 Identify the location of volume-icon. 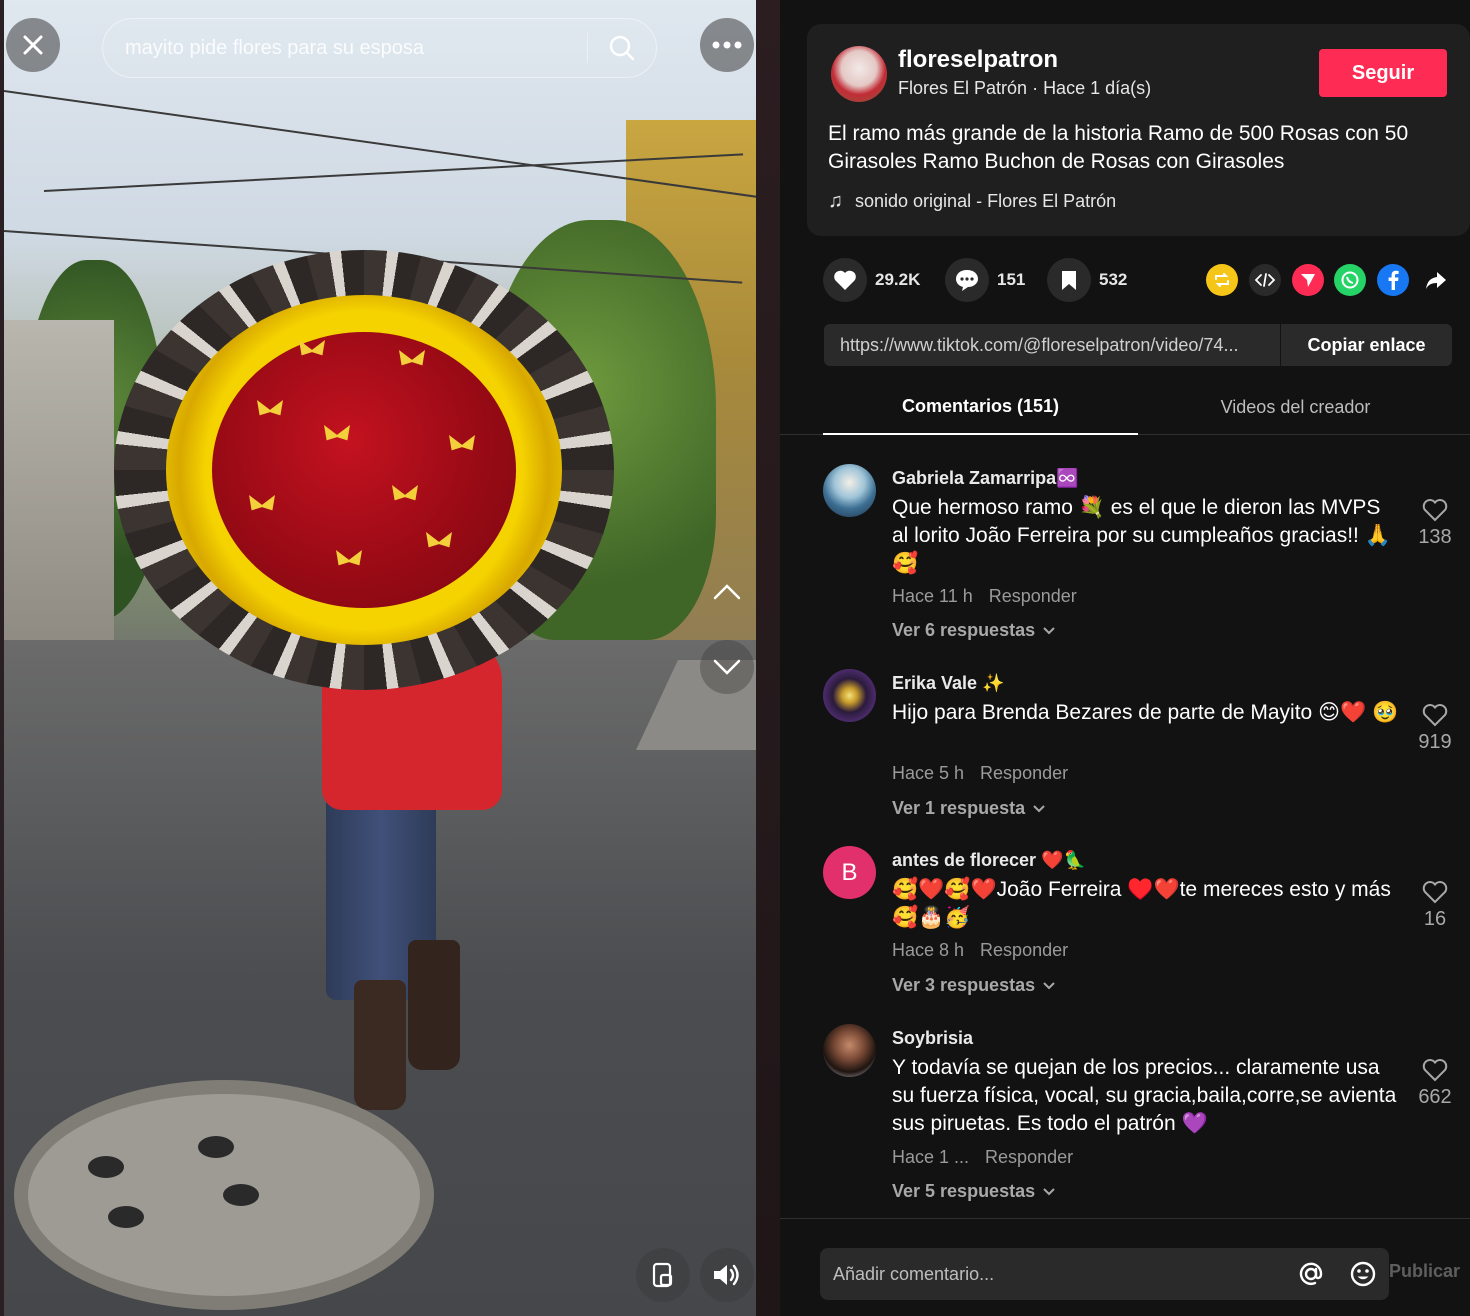
(726, 1275).